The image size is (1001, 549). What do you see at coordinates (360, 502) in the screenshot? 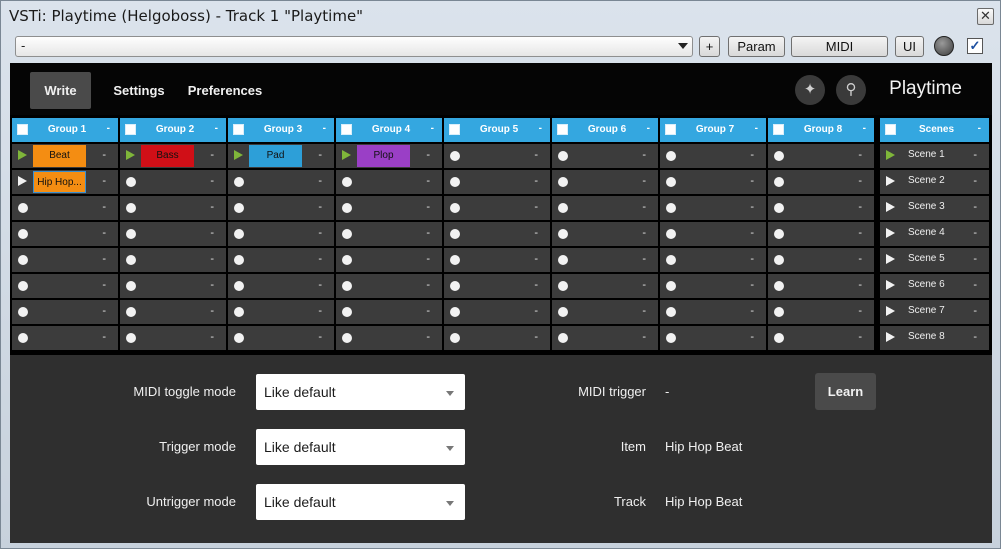
I see `untrigger-mode-select: Like default` at bounding box center [360, 502].